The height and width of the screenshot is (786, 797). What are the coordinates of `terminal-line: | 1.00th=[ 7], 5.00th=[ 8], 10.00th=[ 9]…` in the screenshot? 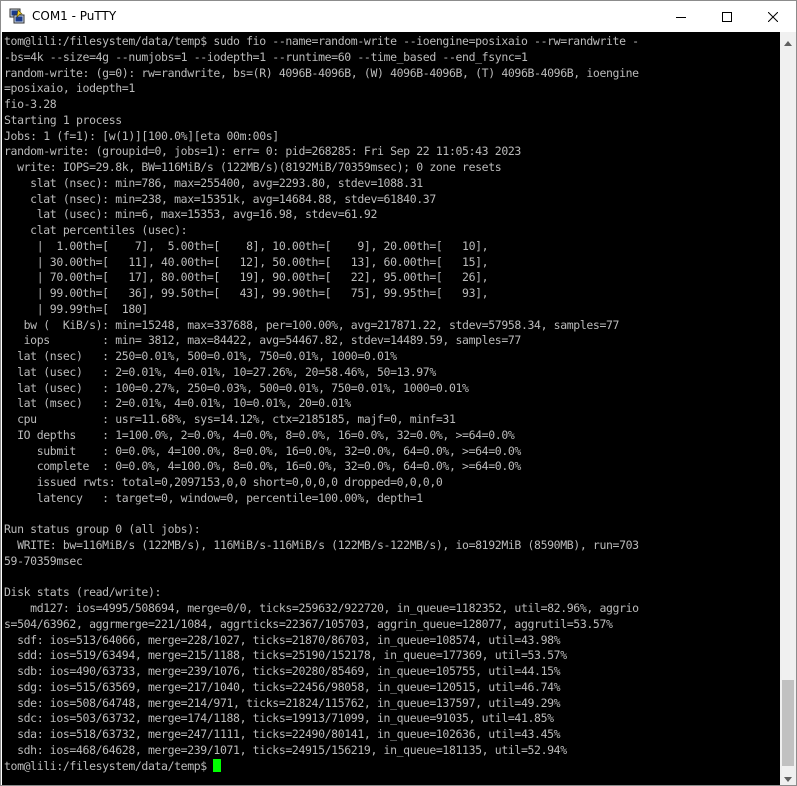 It's located at (246, 245).